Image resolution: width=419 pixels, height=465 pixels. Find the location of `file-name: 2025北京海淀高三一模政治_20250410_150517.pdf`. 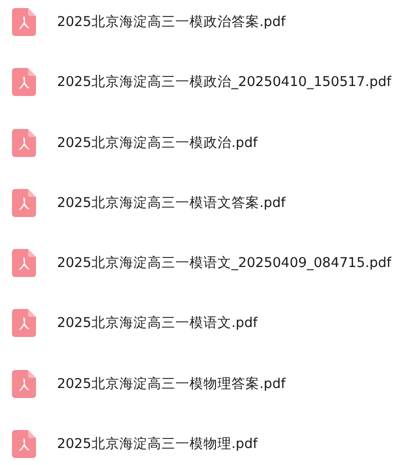

file-name: 2025北京海淀高三一模政治_20250410_150517.pdf is located at coordinates (224, 82).